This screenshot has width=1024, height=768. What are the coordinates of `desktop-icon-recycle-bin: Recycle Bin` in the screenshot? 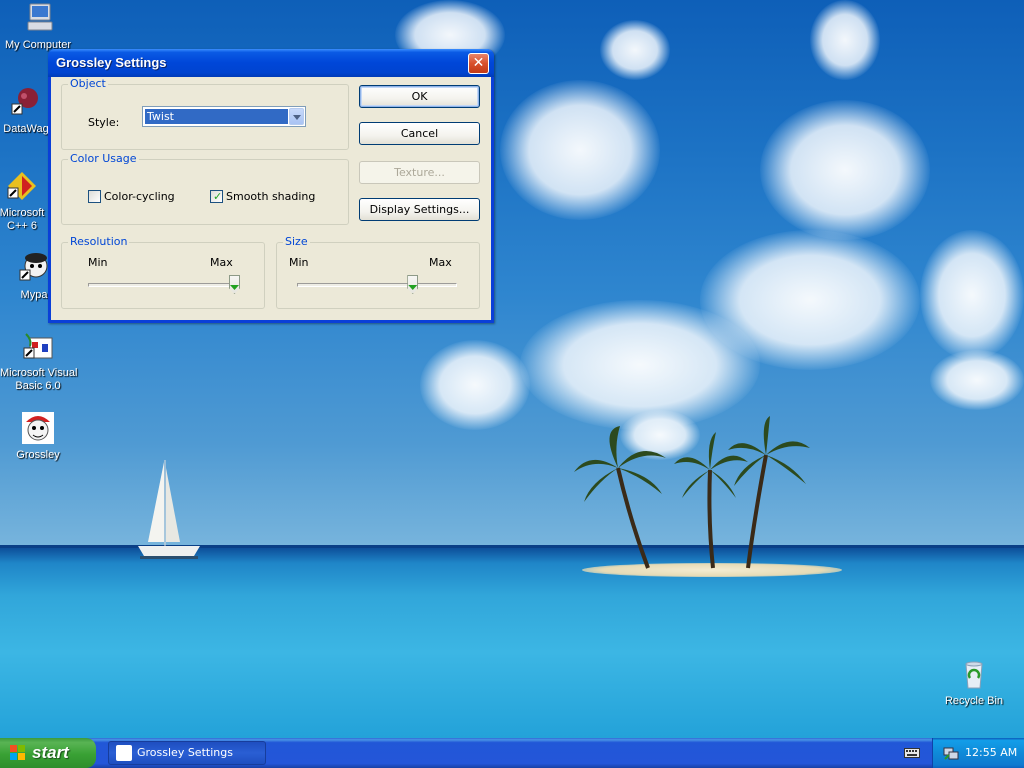 It's located at (974, 683).